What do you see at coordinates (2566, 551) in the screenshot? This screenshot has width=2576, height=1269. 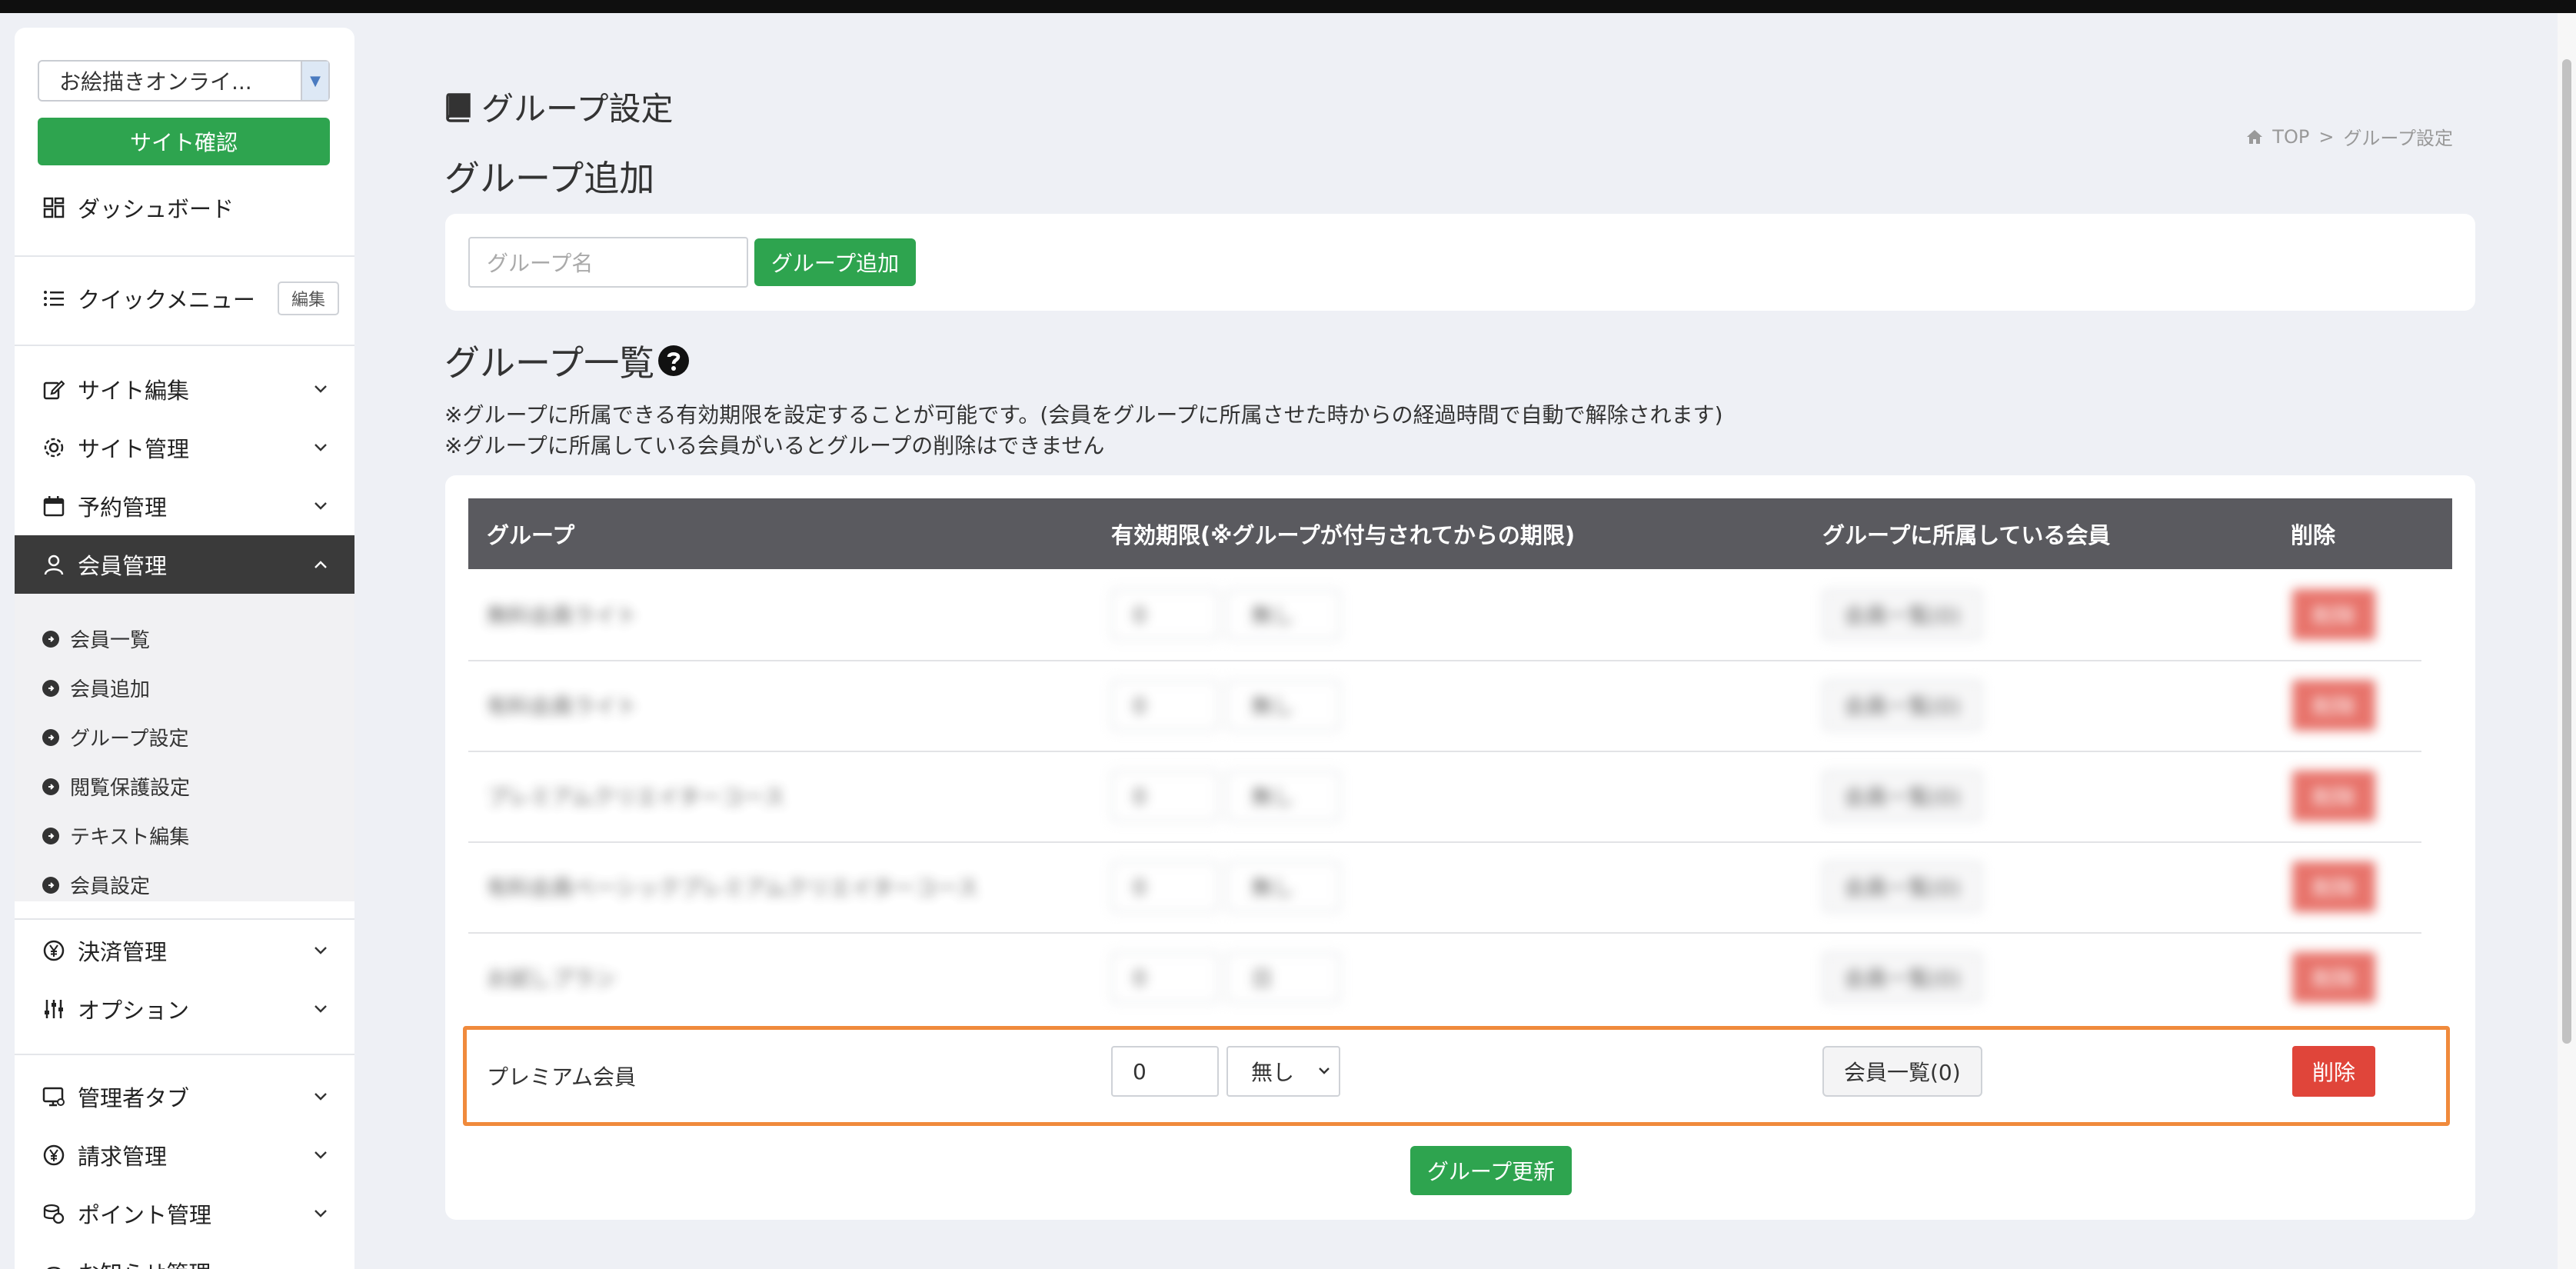 I see `scrollbar-thumb` at bounding box center [2566, 551].